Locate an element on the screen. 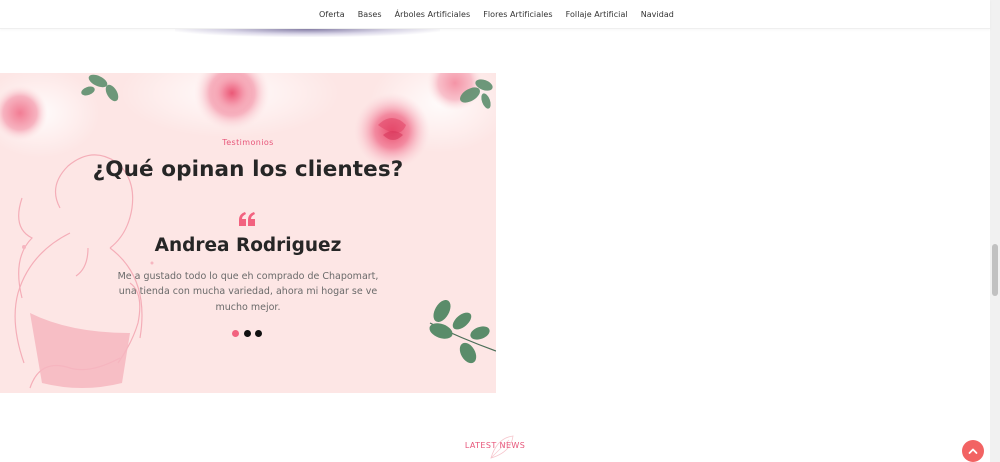  testimonials-kicker: Testimonios is located at coordinates (248, 142).